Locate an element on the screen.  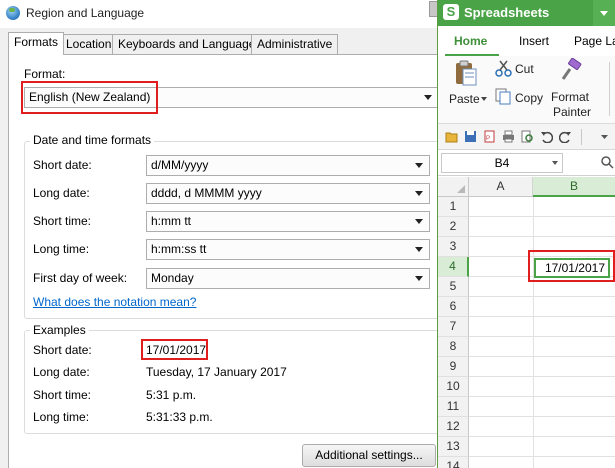
dialog-titlebar: Region and Language is located at coordinates (220, 14).